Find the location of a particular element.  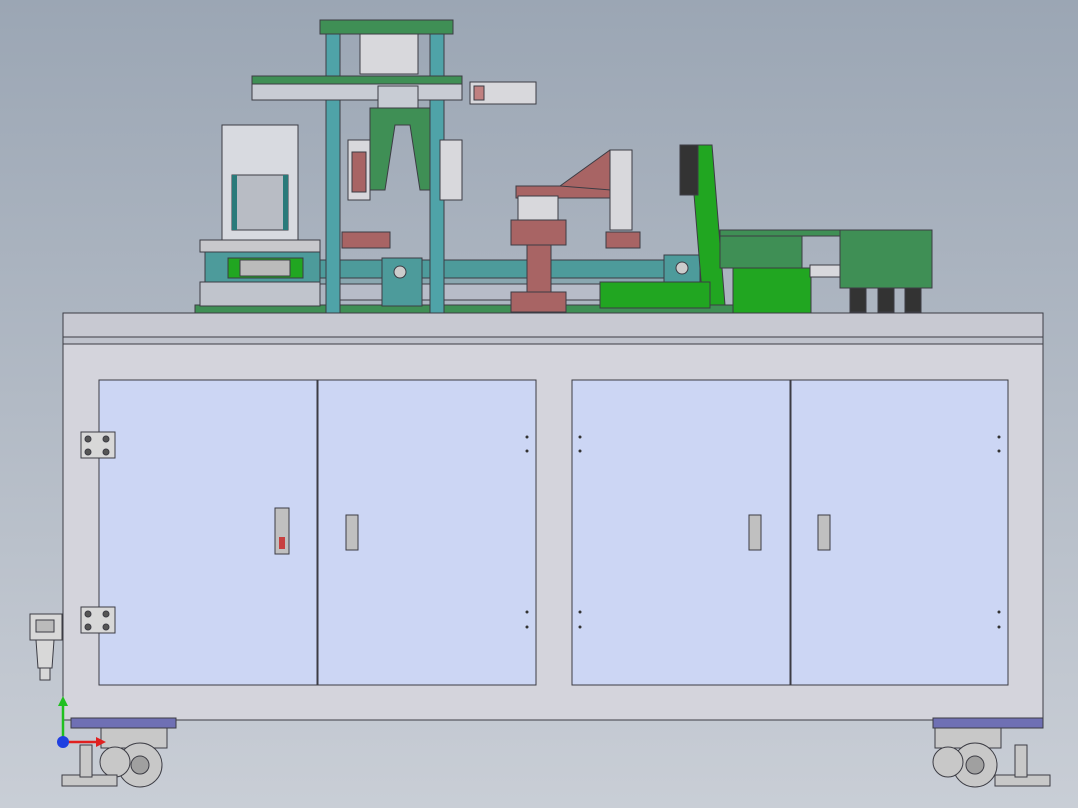

bowl-connector is located at coordinates (825, 271).